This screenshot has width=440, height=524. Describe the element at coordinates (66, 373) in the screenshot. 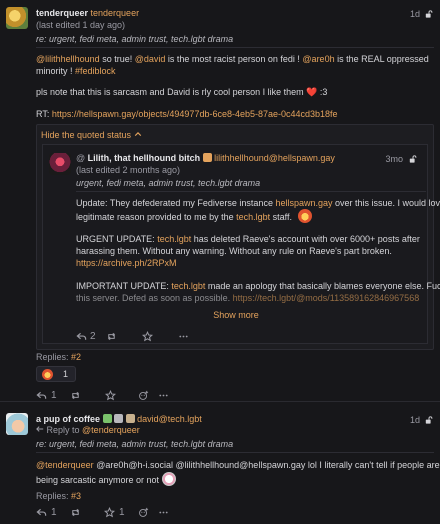

I see `reaction-count: 1` at that location.